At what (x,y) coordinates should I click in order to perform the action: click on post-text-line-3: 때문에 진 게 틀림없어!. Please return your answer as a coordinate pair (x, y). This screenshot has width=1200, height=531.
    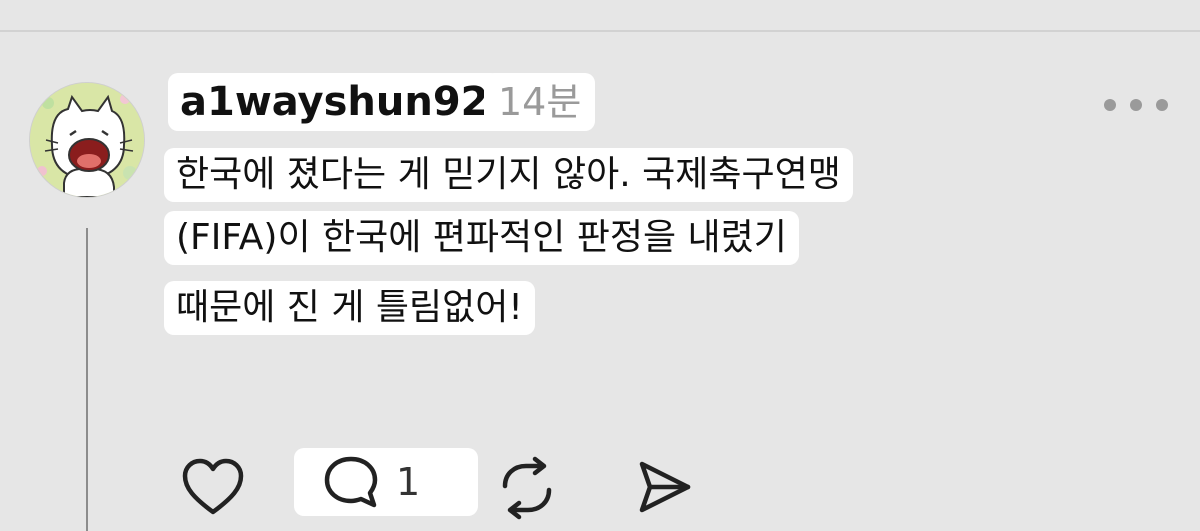
    Looking at the image, I should click on (349, 307).